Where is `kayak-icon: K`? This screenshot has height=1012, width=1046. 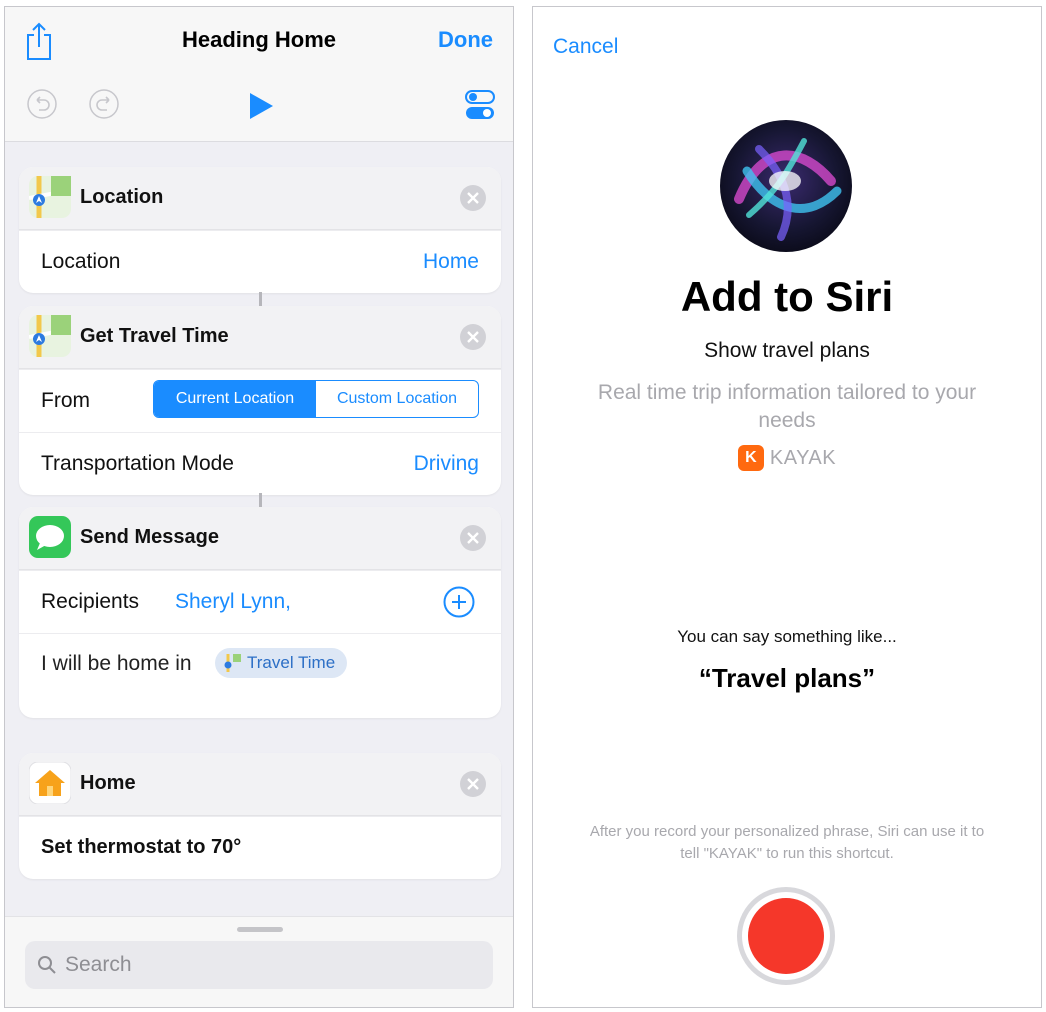
kayak-icon: K is located at coordinates (750, 458).